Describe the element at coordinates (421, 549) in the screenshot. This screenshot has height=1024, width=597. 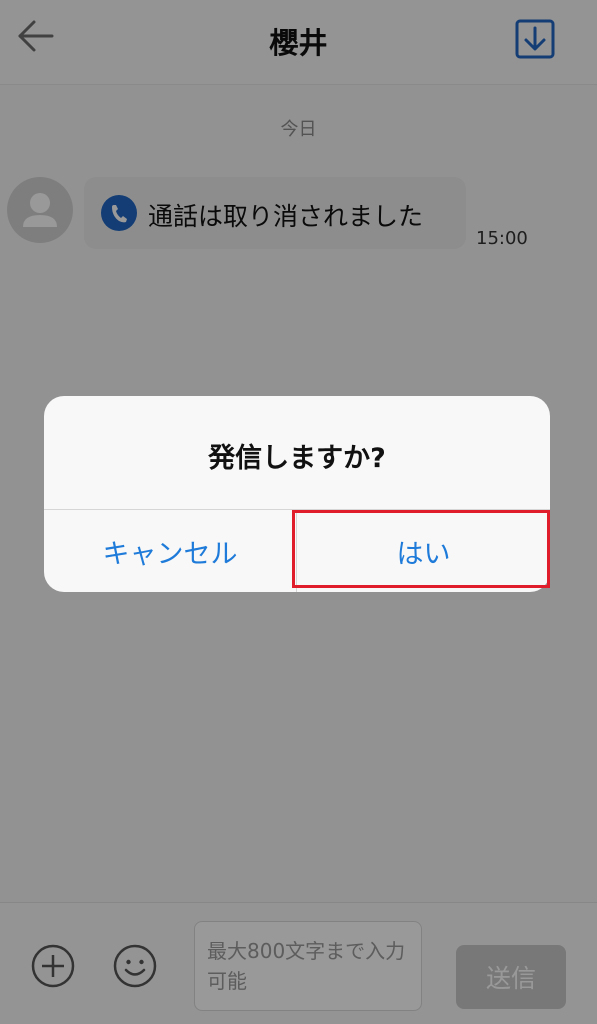
I see `highlight-box` at that location.